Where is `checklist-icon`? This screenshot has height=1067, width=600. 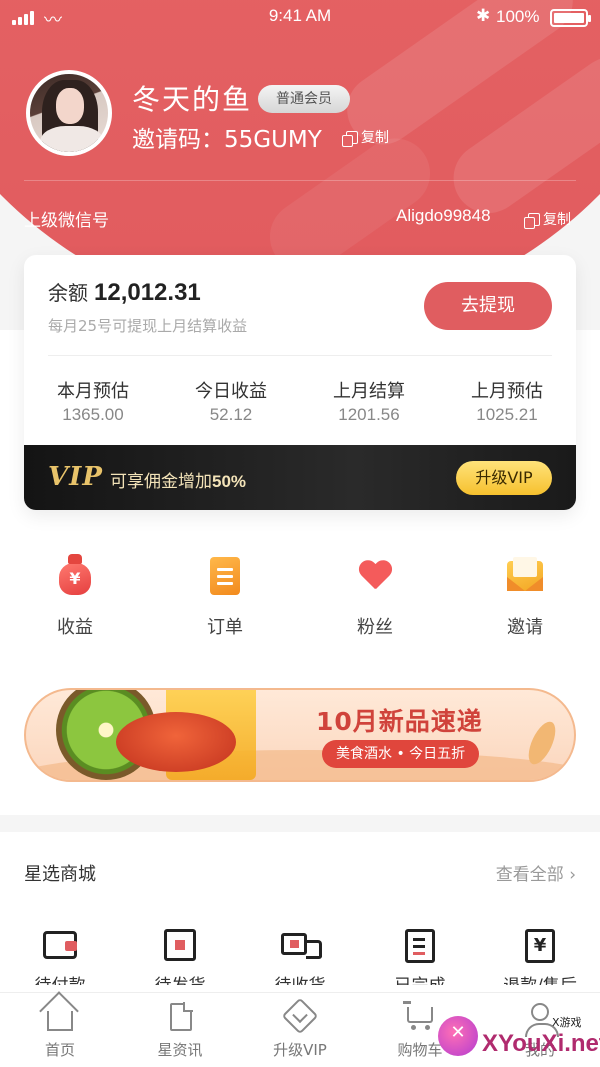 checklist-icon is located at coordinates (420, 945).